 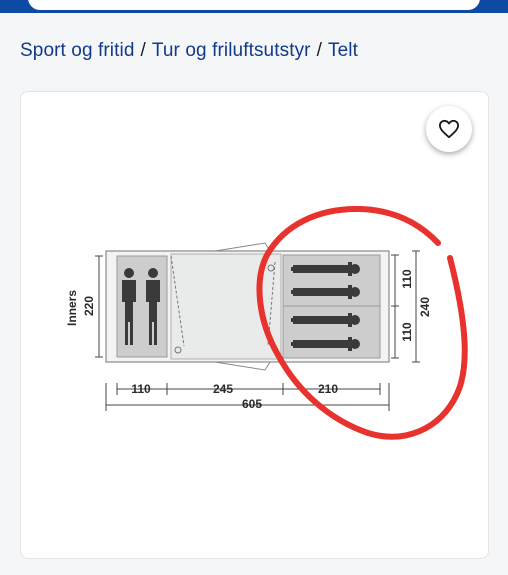 I want to click on segment-left: 110, so click(x=141, y=389).